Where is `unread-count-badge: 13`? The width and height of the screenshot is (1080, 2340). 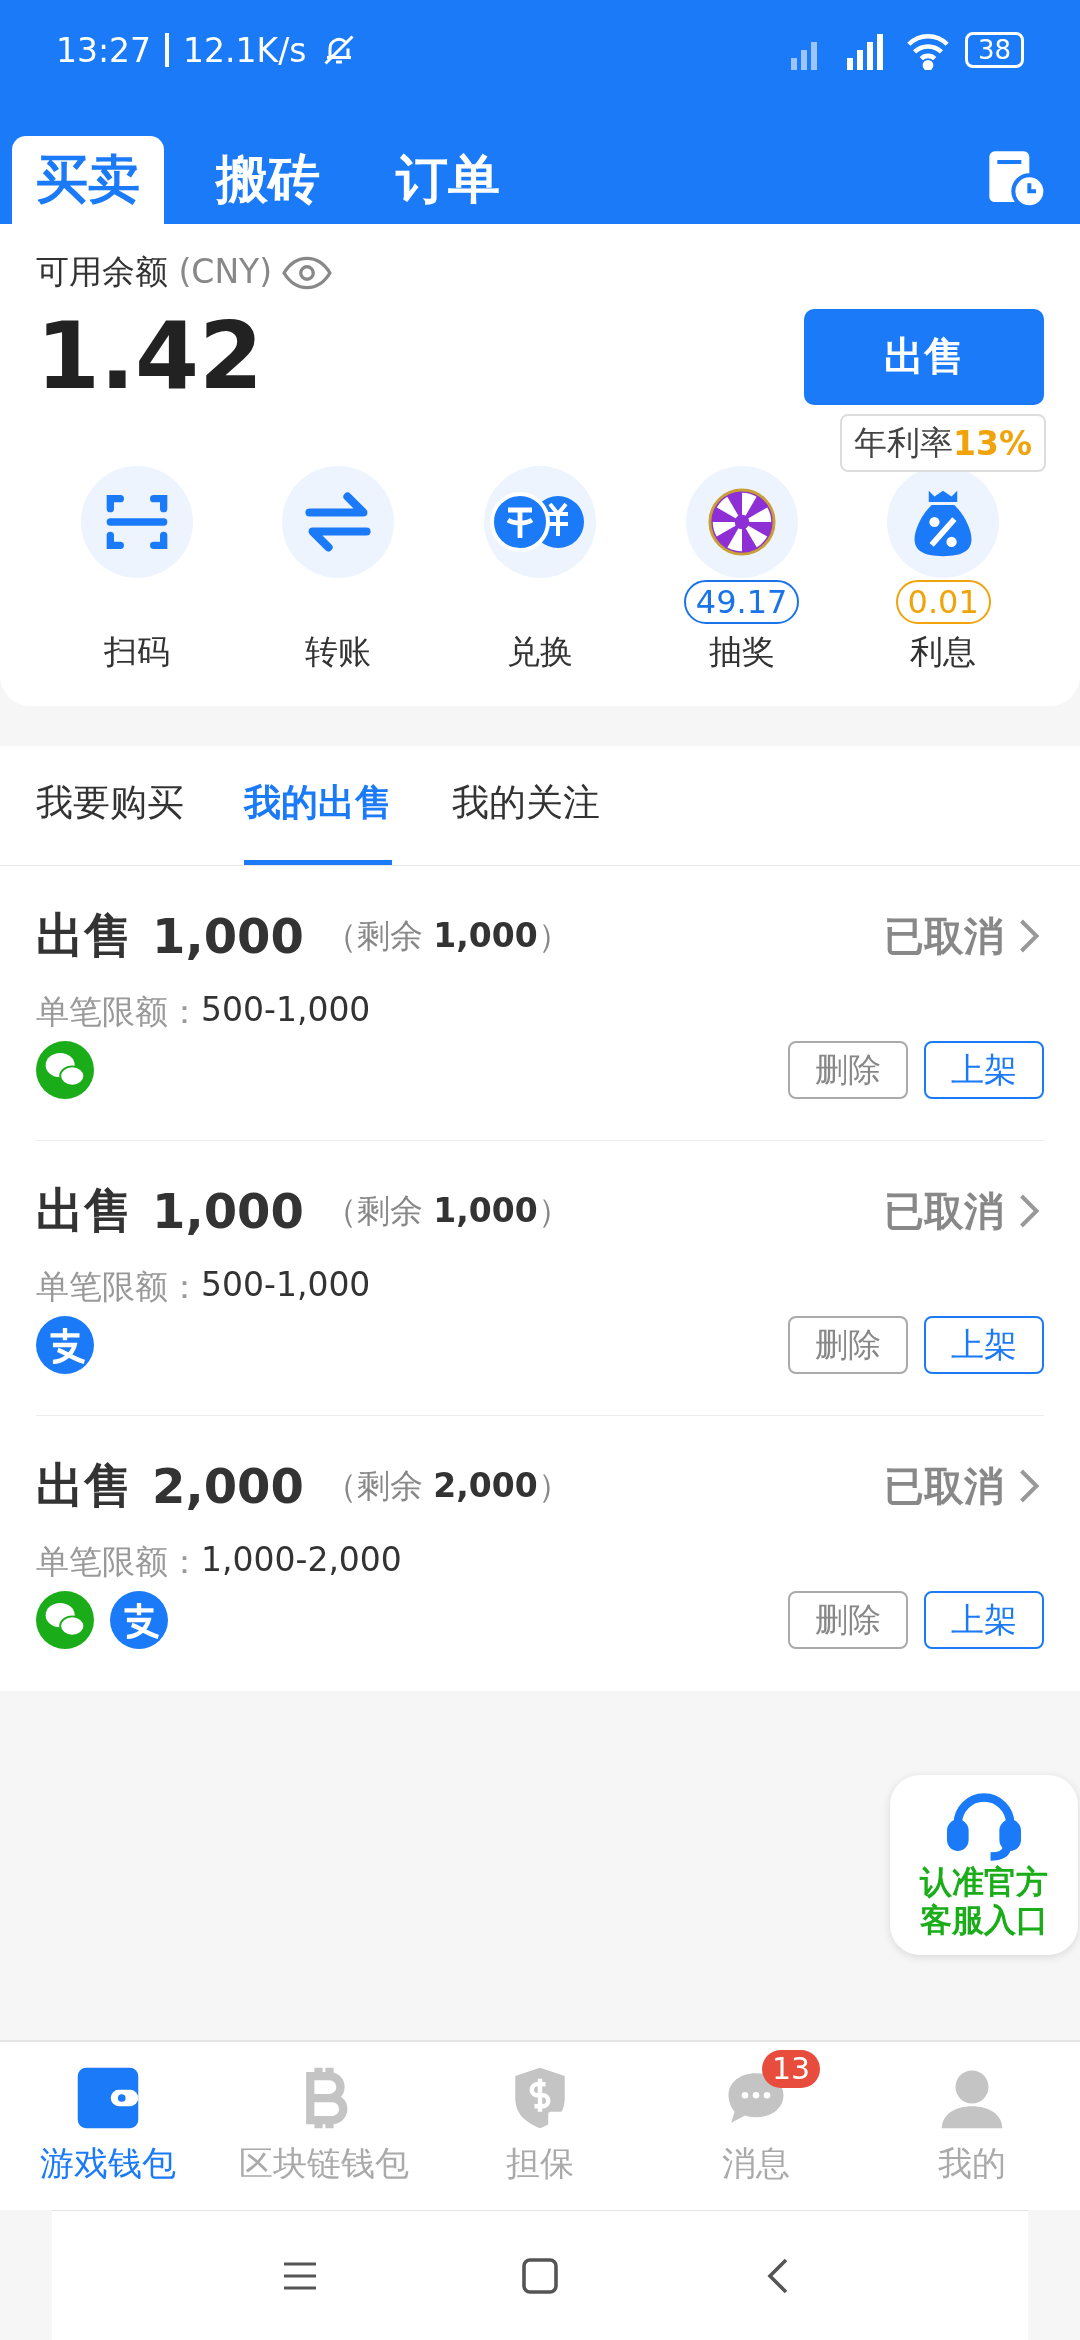
unread-count-badge: 13 is located at coordinates (791, 2069).